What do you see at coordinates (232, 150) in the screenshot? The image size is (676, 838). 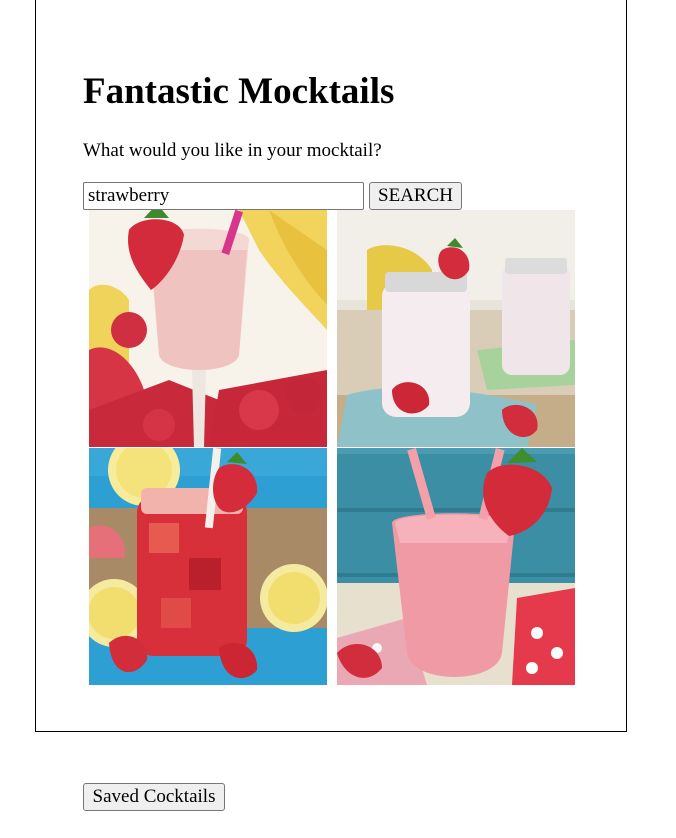 I see `search-prompt: What would you like in your mocktail?` at bounding box center [232, 150].